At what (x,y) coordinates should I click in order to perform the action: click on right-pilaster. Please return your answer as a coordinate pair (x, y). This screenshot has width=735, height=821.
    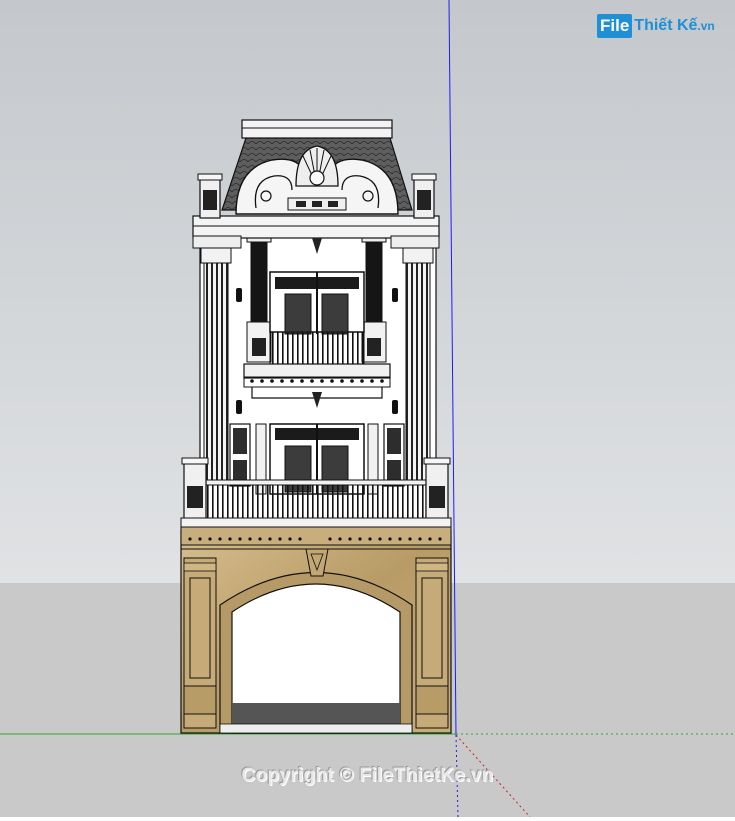
    Looking at the image, I should click on (418, 373).